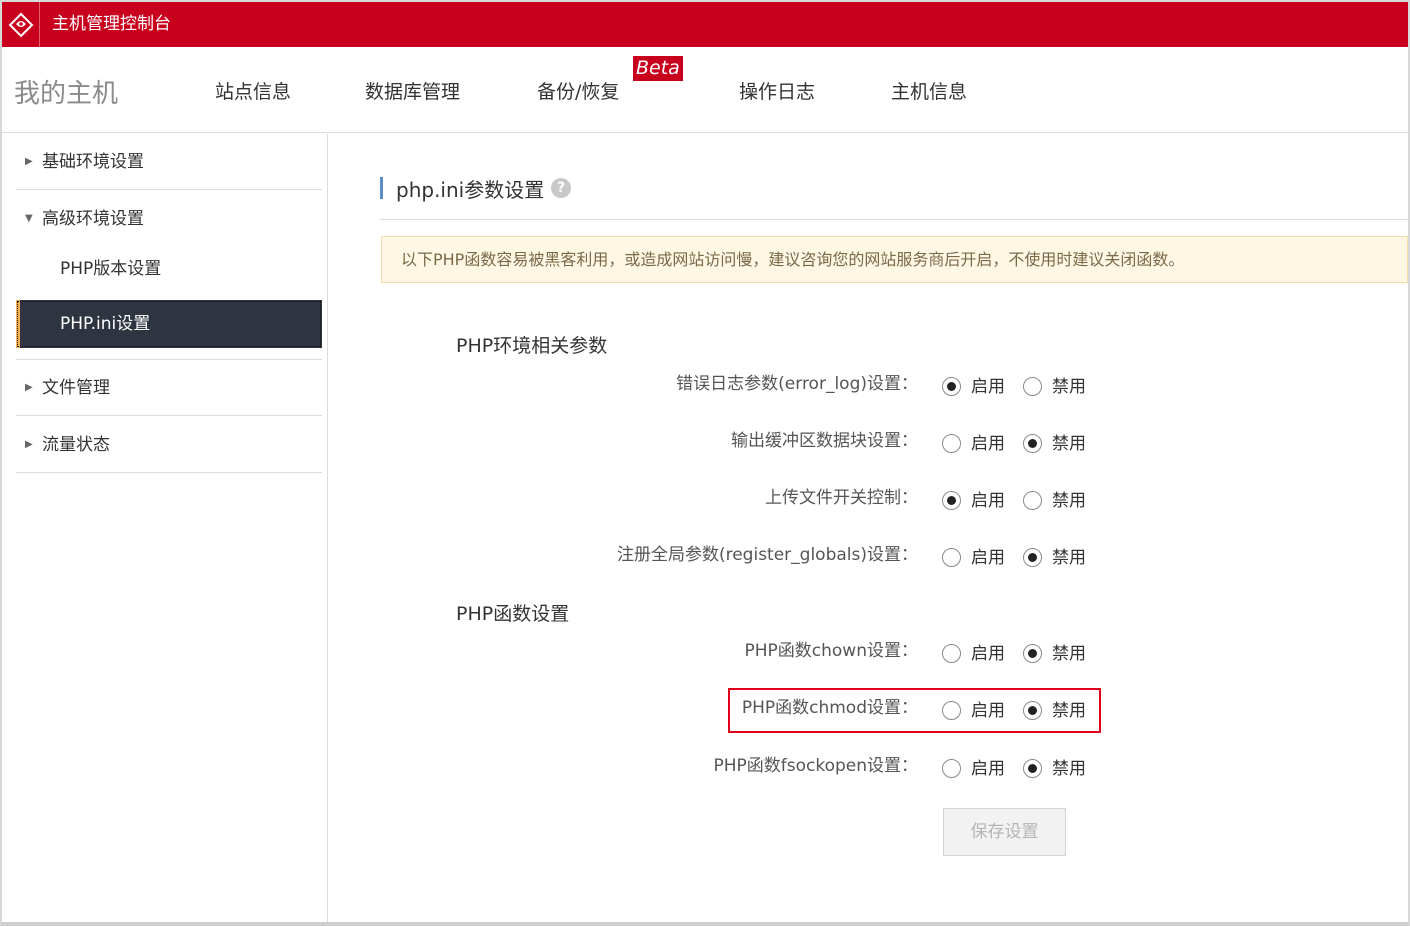 This screenshot has width=1410, height=926. What do you see at coordinates (829, 708) in the screenshot?
I see `setting-label: PHP函数chmod设置：` at bounding box center [829, 708].